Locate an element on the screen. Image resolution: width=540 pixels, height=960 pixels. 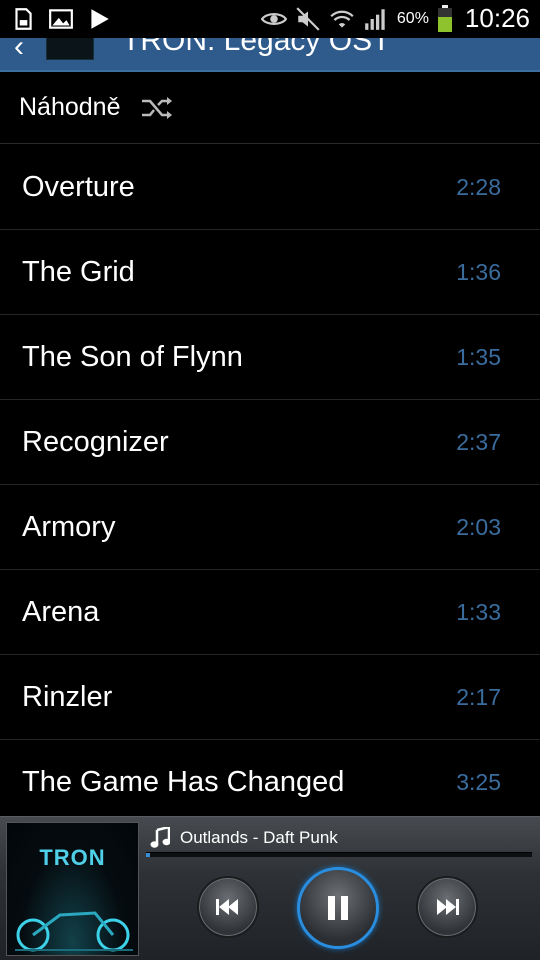
shuffle-row: Náhodně is located at coordinates (270, 108).